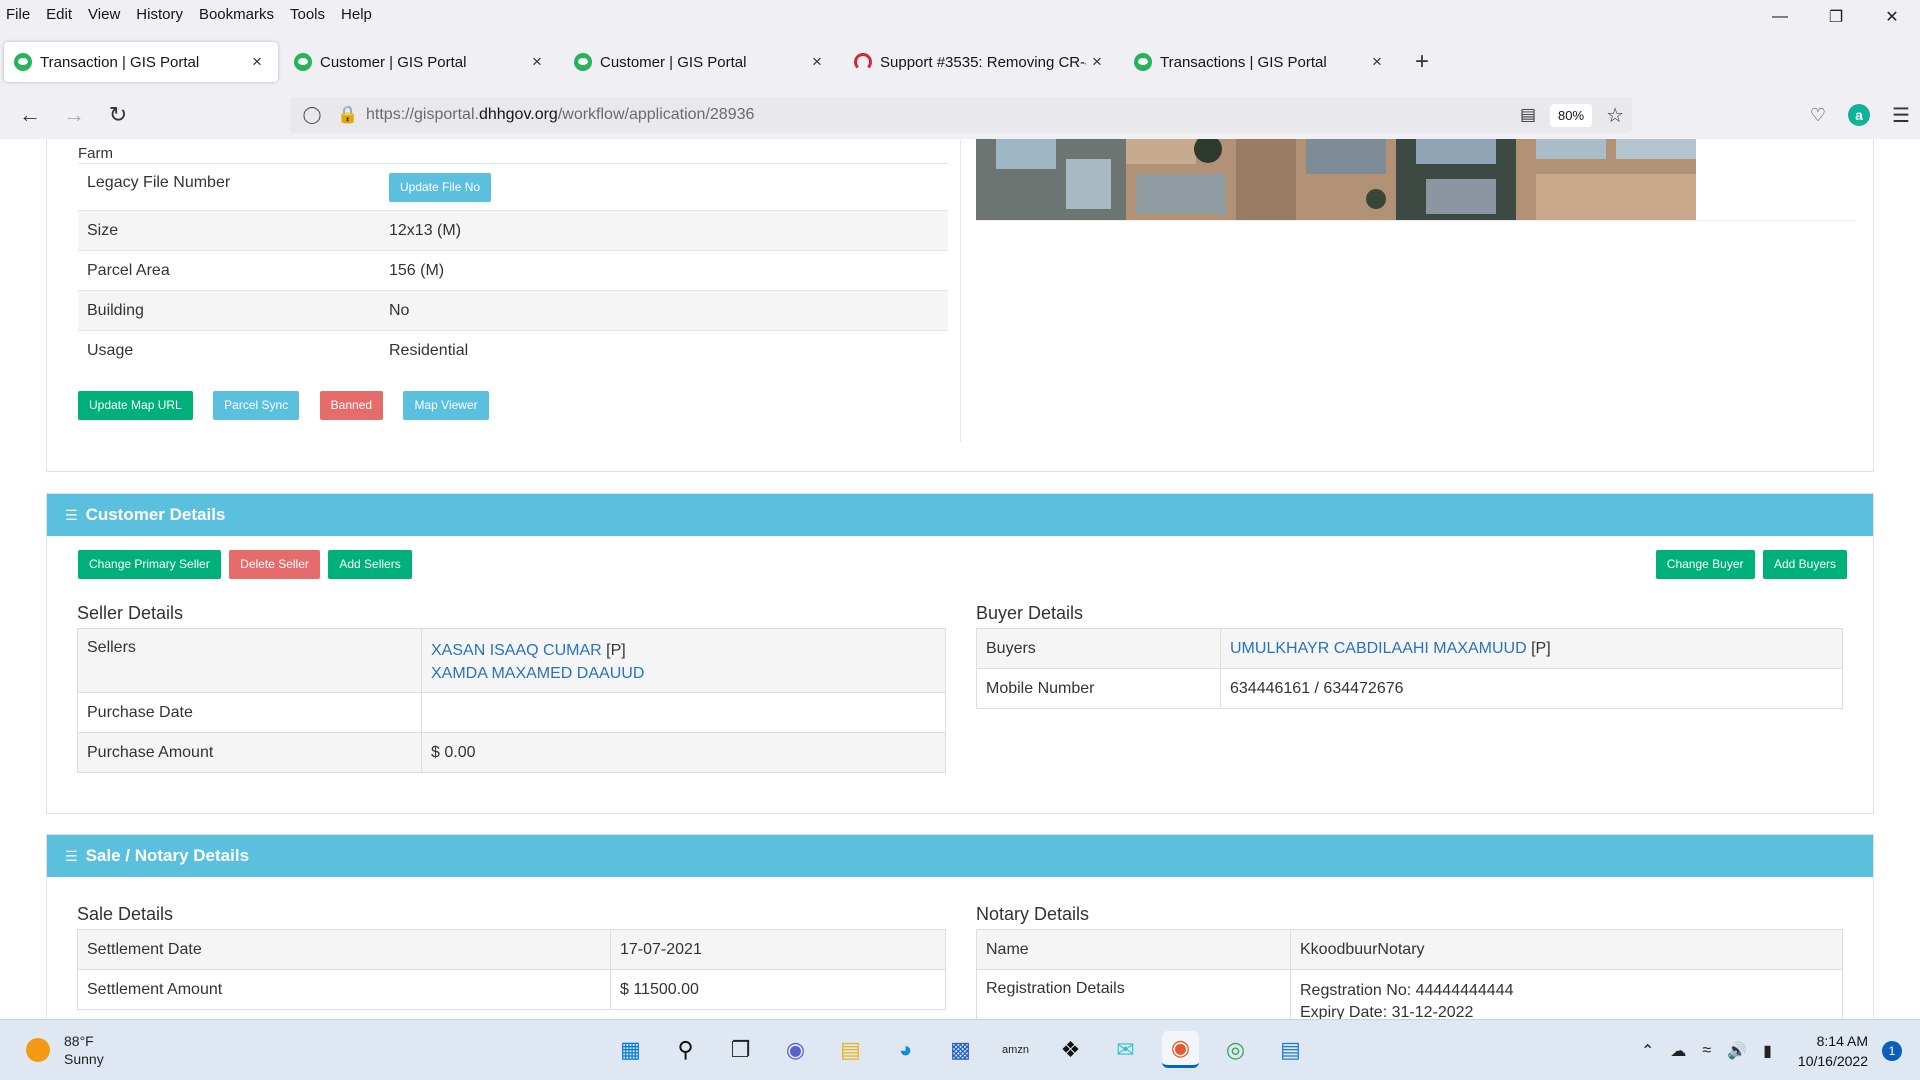  What do you see at coordinates (1859, 115) in the screenshot?
I see `account-icon: a` at bounding box center [1859, 115].